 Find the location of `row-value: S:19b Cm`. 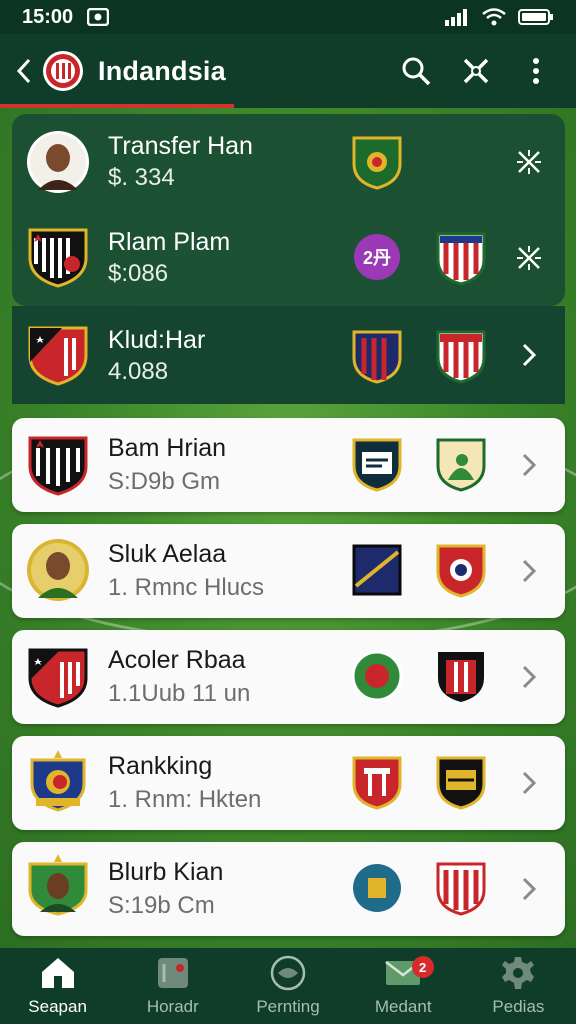

row-value: S:19b Cm is located at coordinates (161, 905).